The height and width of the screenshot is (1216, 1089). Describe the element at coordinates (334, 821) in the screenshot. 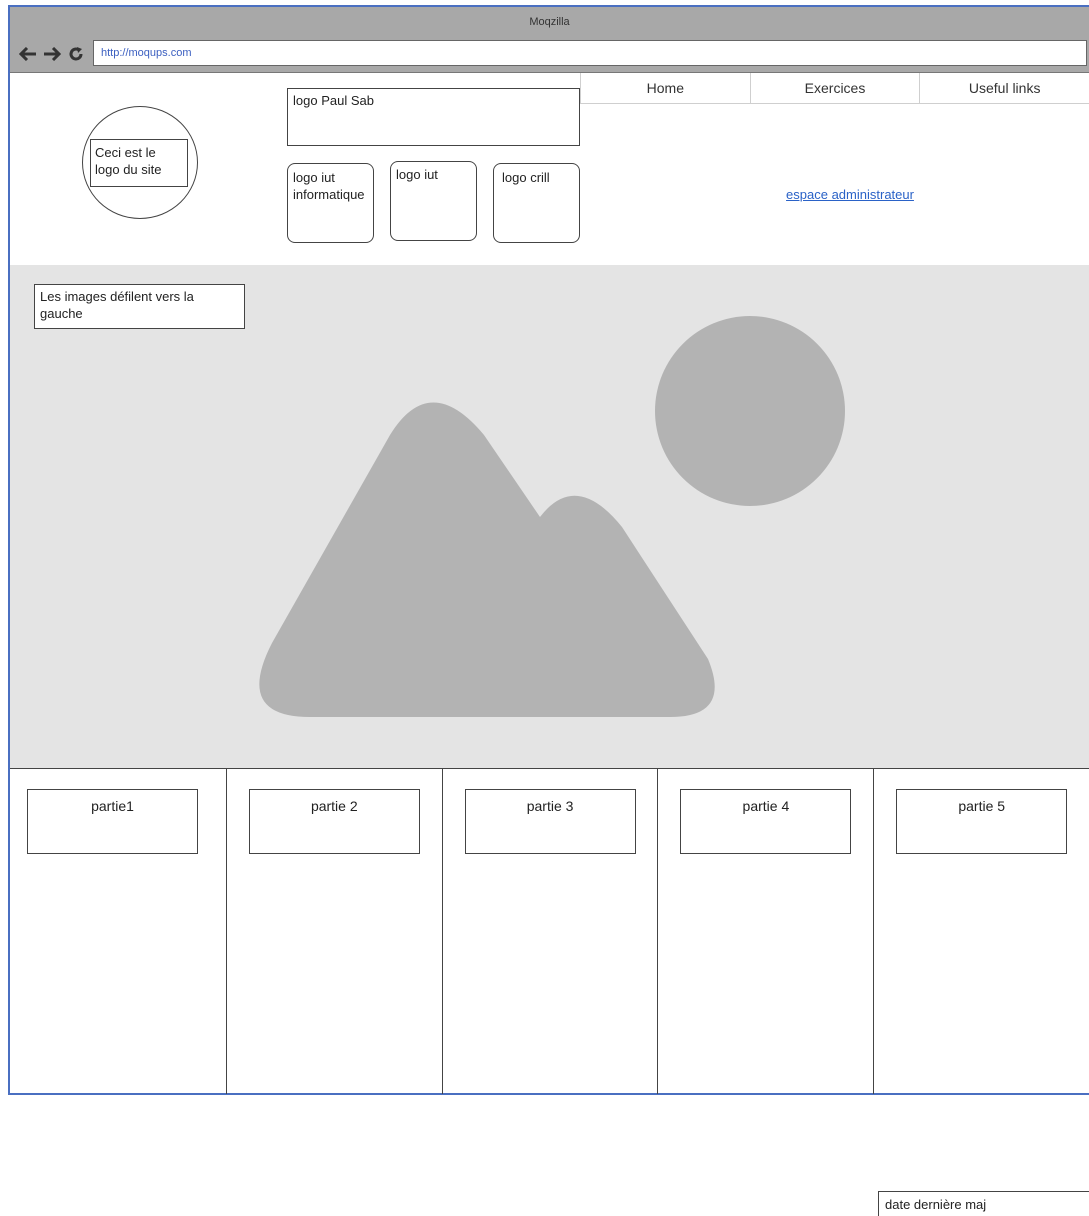

I see `part-2: partie 2` at that location.